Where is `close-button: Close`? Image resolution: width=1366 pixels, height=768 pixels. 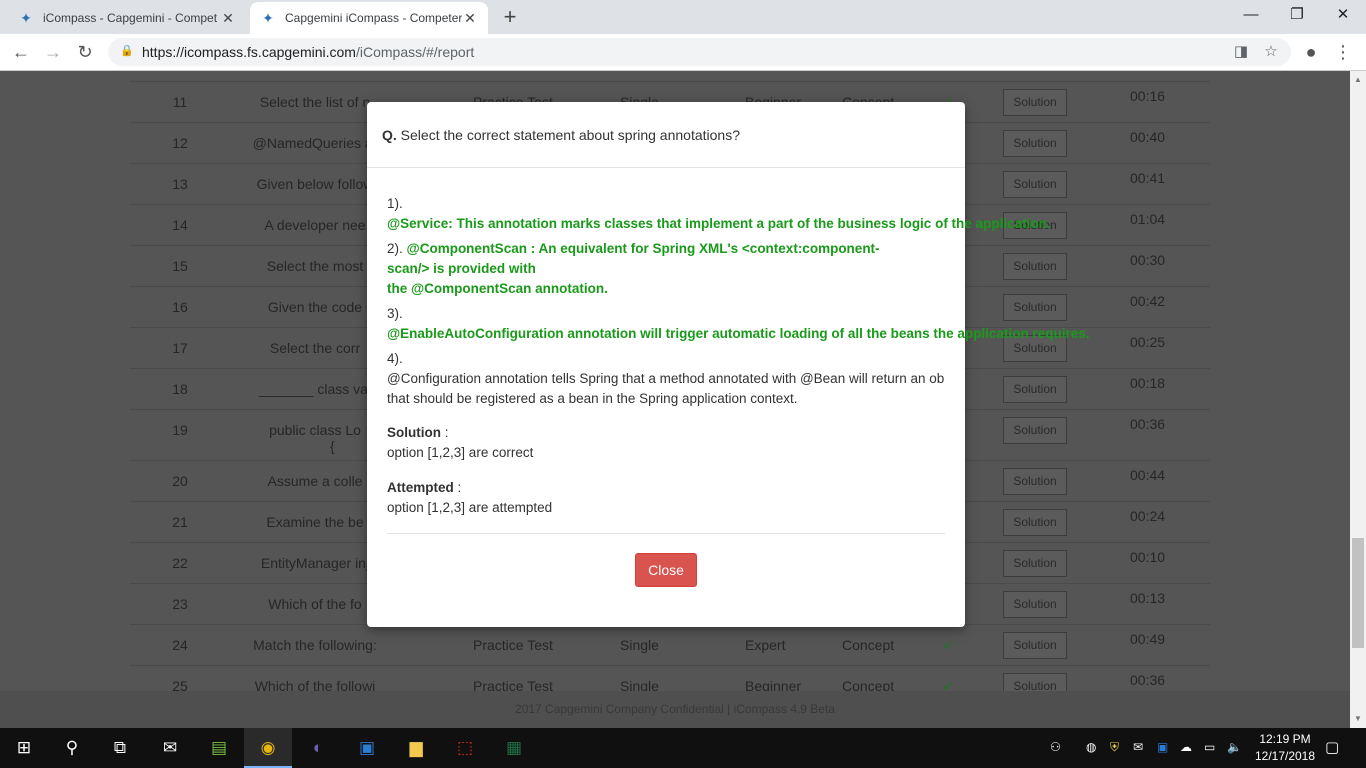
close-button: Close is located at coordinates (666, 570).